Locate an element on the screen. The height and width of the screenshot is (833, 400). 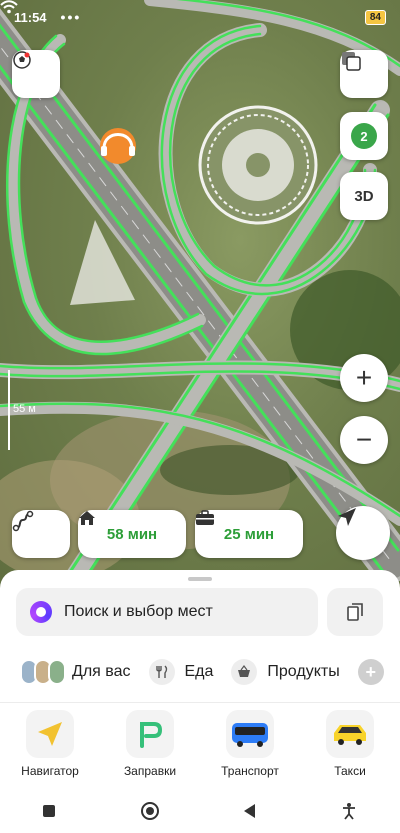
my-location-button is located at coordinates (363, 533).